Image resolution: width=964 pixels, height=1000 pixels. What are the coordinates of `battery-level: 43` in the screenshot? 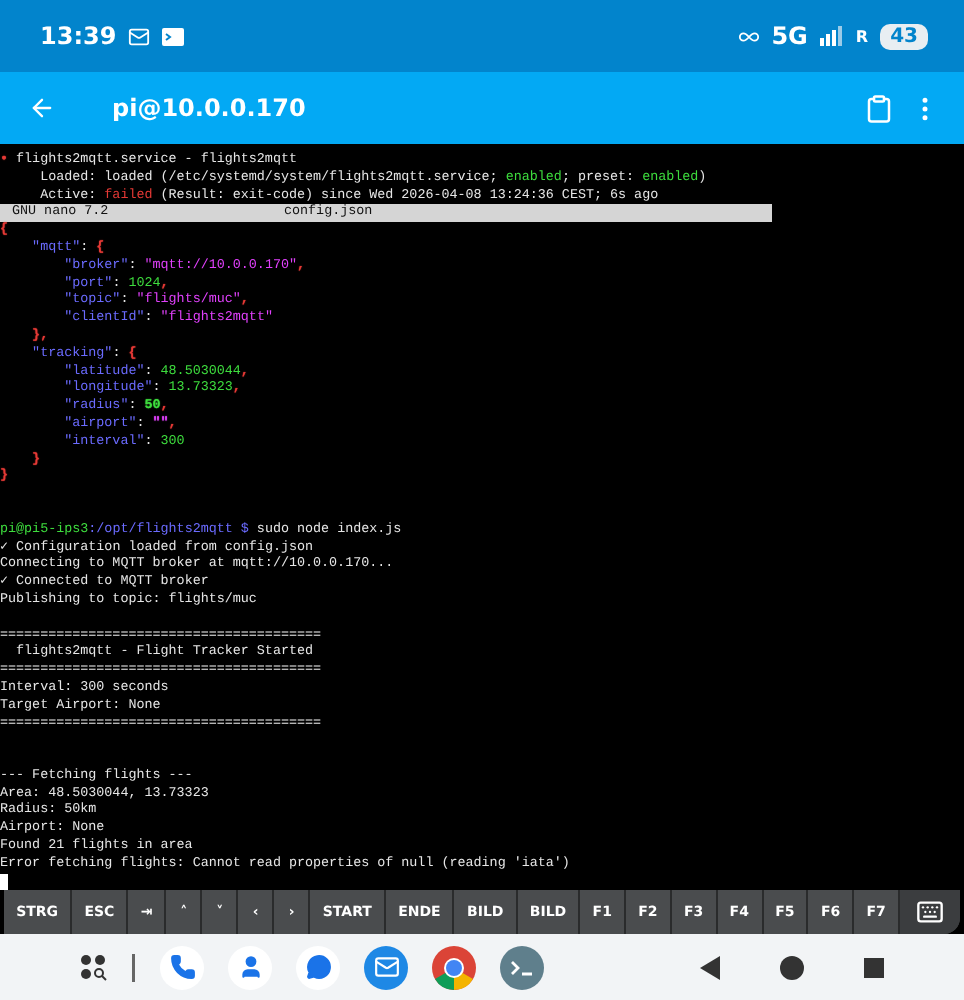 It's located at (904, 36).